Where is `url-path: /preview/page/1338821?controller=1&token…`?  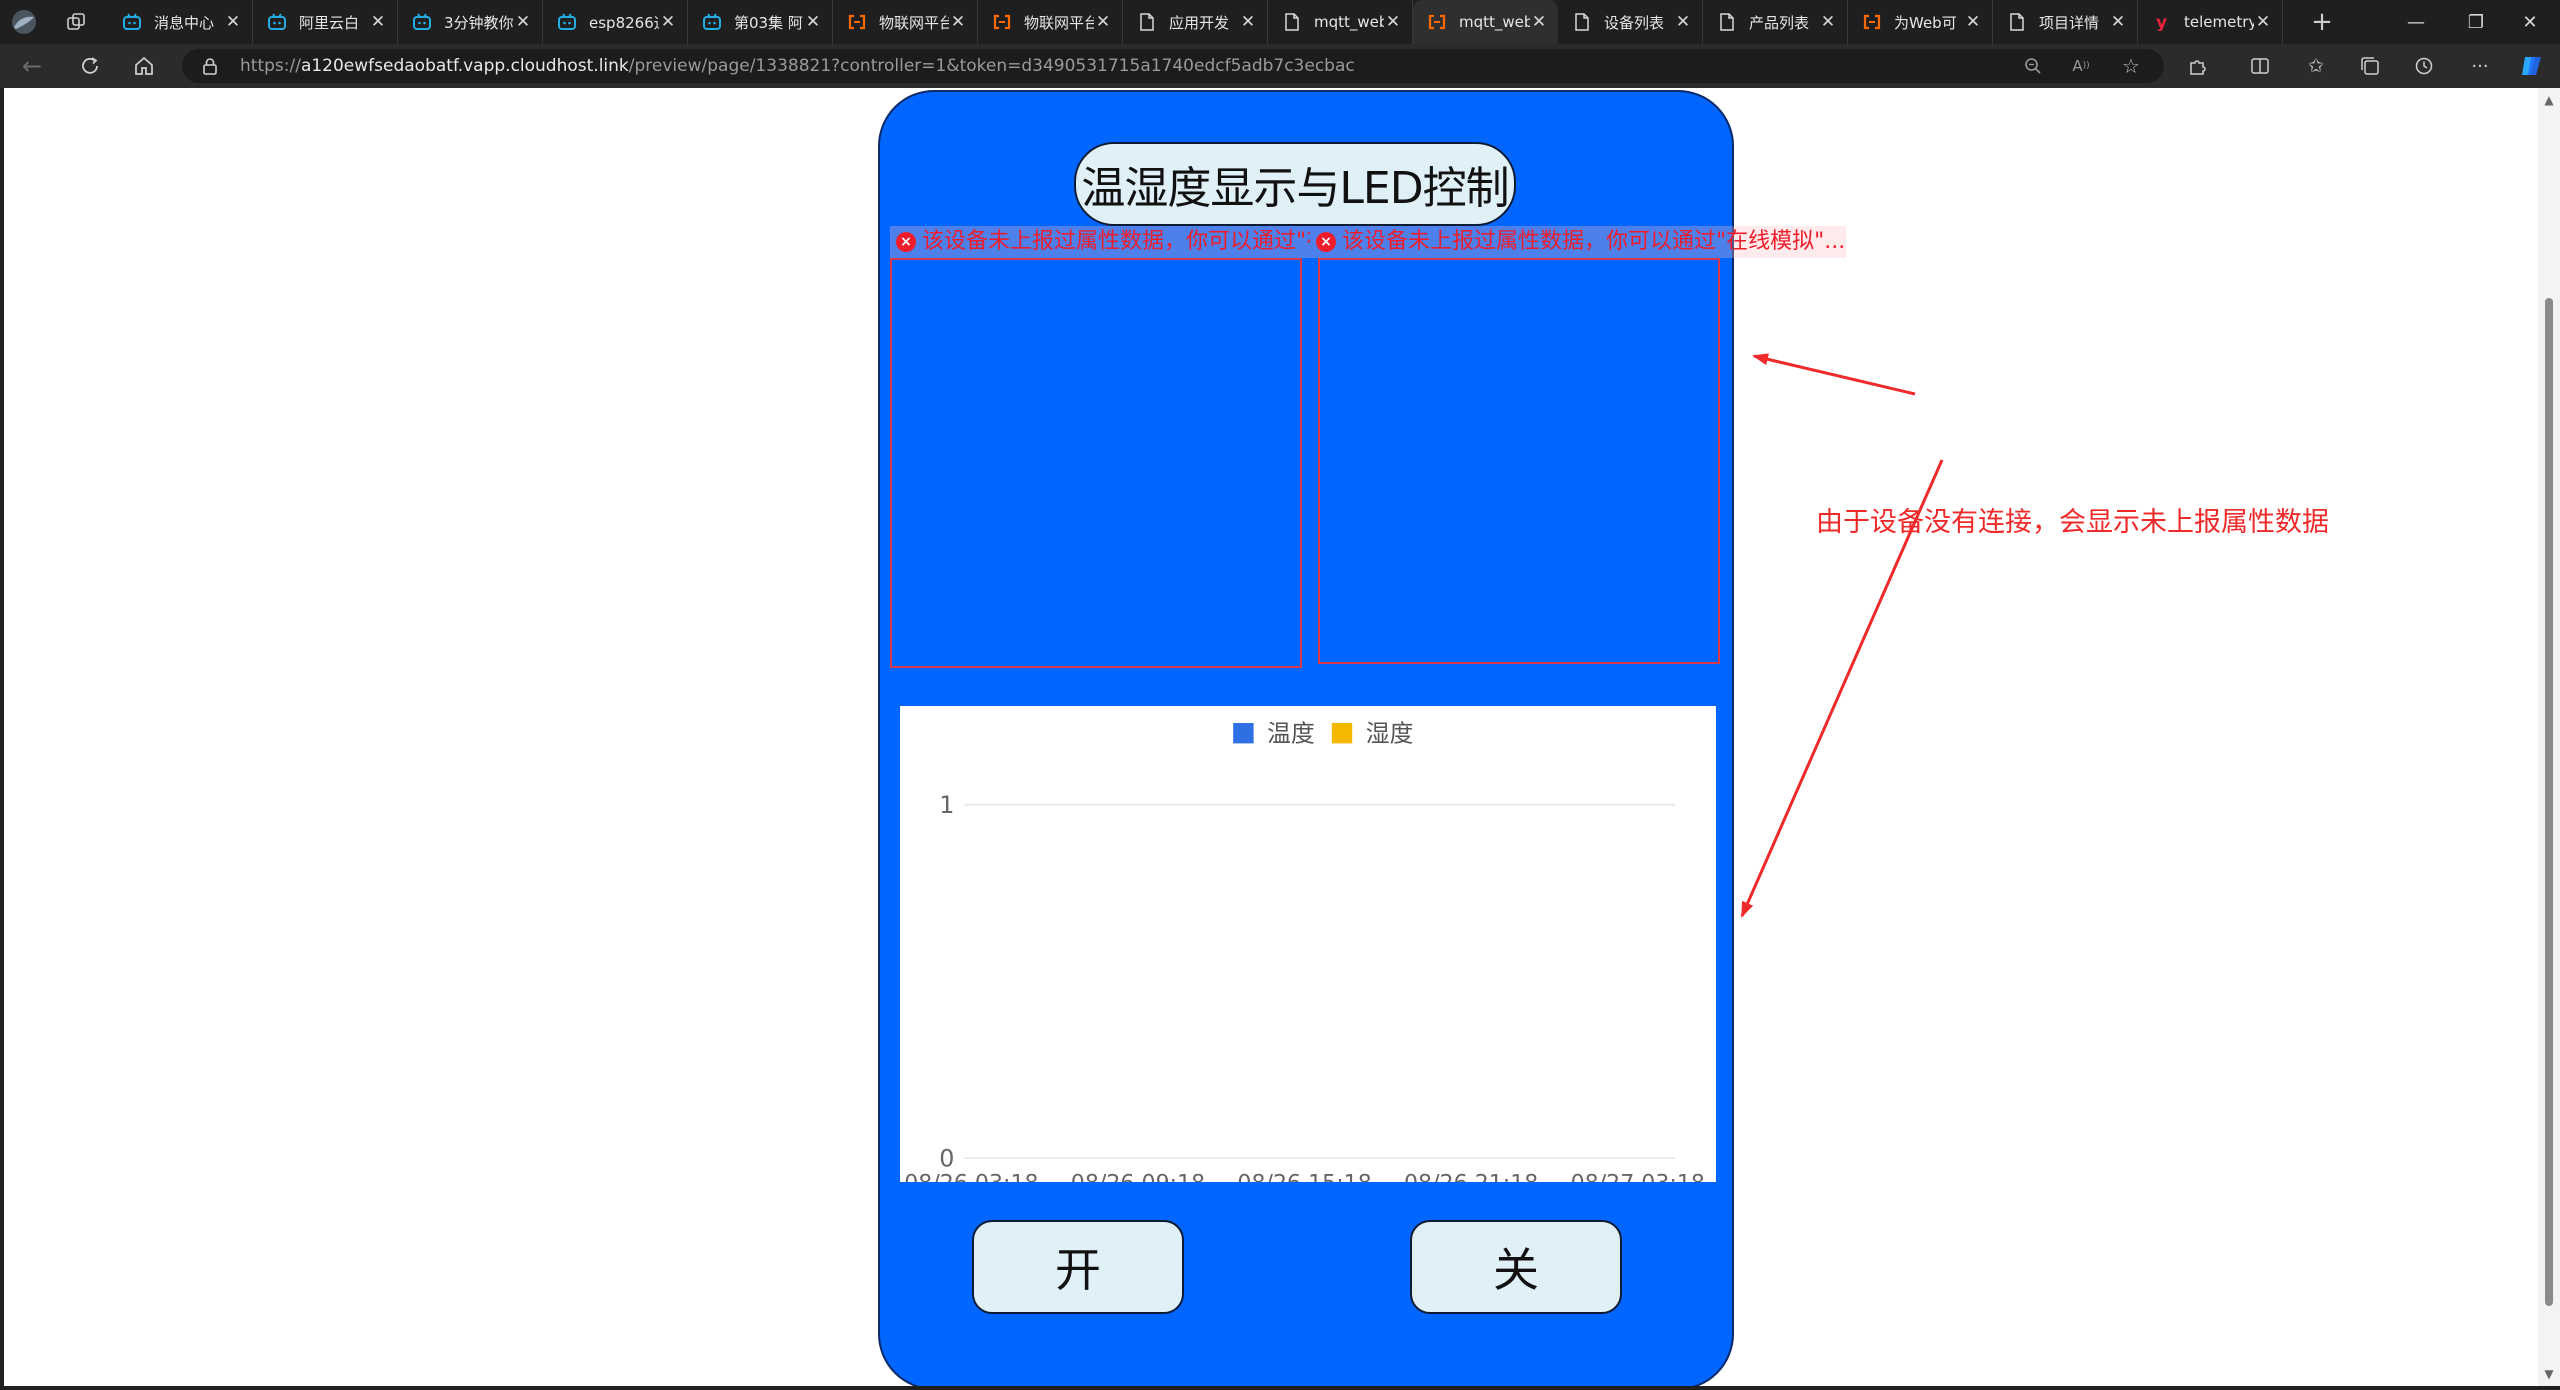 url-path: /preview/page/1338821?controller=1&token… is located at coordinates (991, 66).